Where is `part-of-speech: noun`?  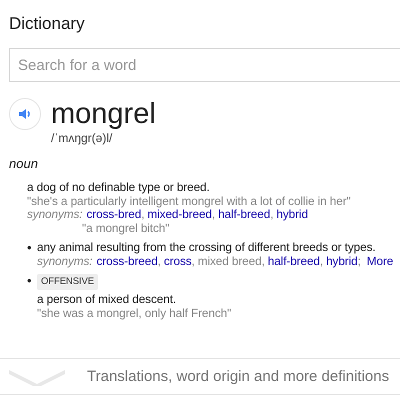
part-of-speech: noun is located at coordinates (24, 163).